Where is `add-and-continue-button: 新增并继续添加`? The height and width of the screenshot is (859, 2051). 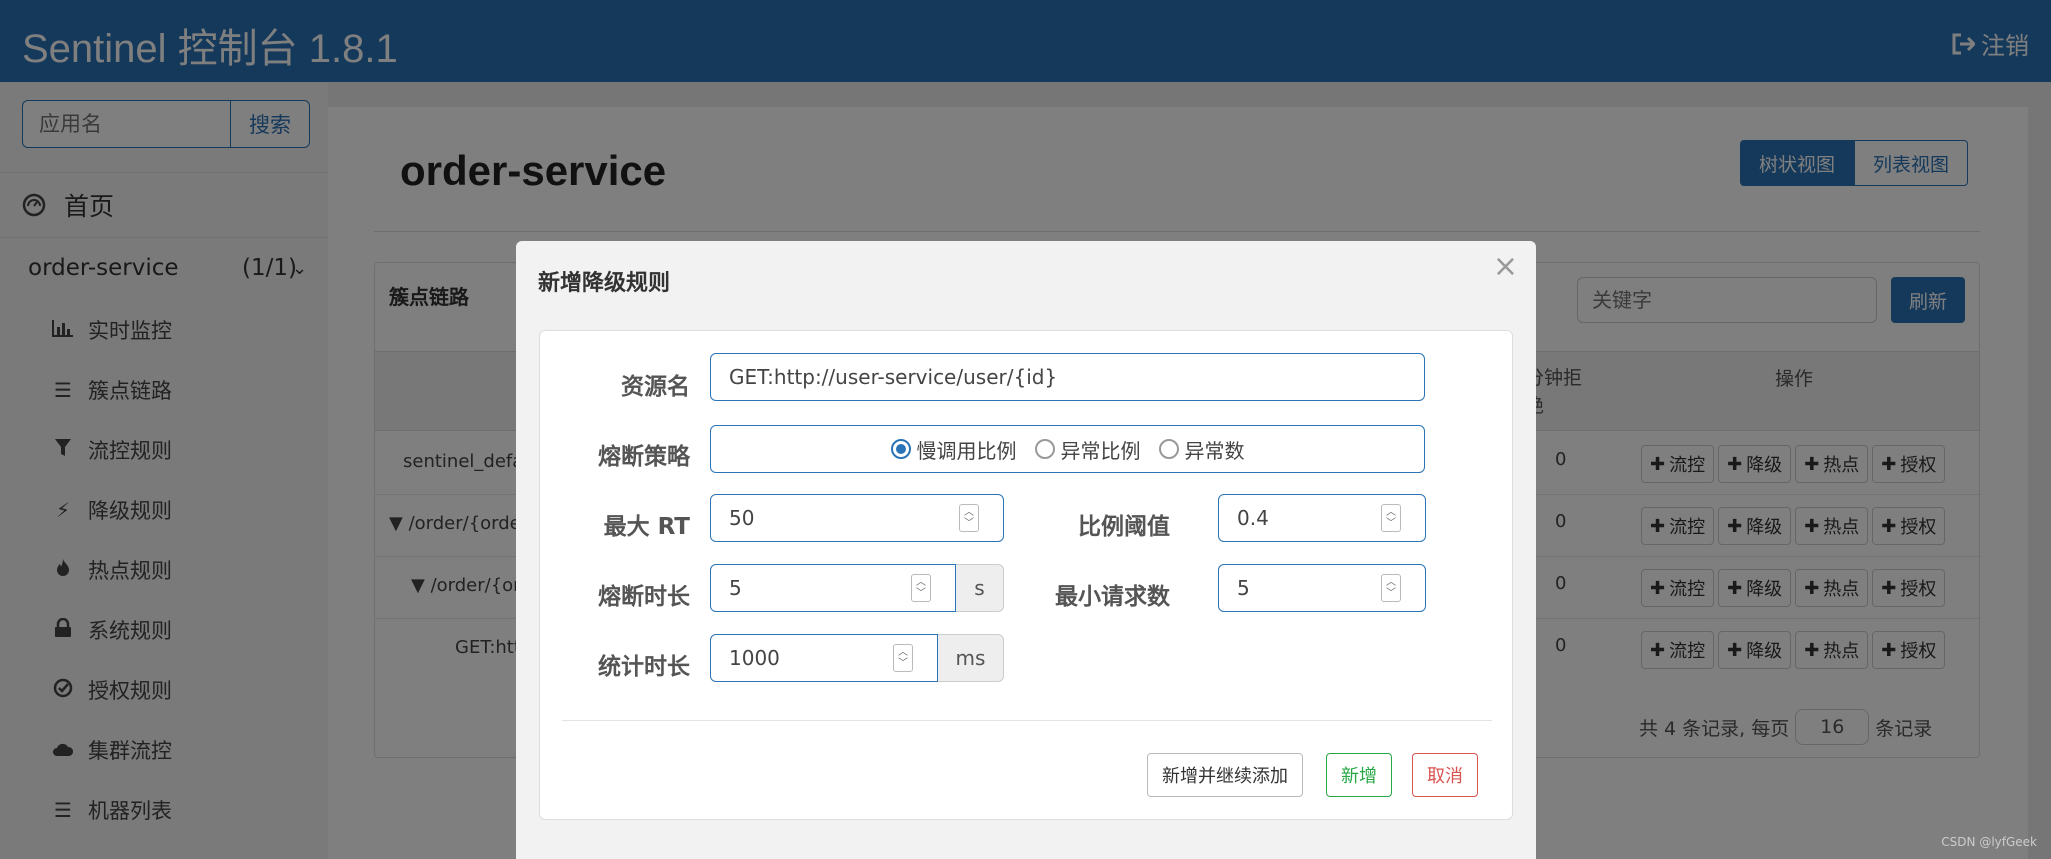
add-and-continue-button: 新增并继续添加 is located at coordinates (1225, 775).